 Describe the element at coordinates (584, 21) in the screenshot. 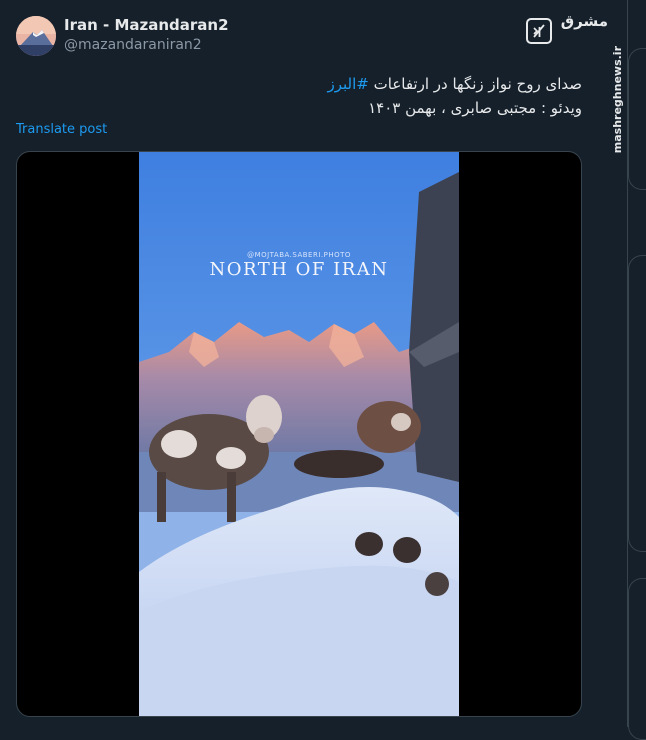

I see `site-logo: مشرق` at that location.